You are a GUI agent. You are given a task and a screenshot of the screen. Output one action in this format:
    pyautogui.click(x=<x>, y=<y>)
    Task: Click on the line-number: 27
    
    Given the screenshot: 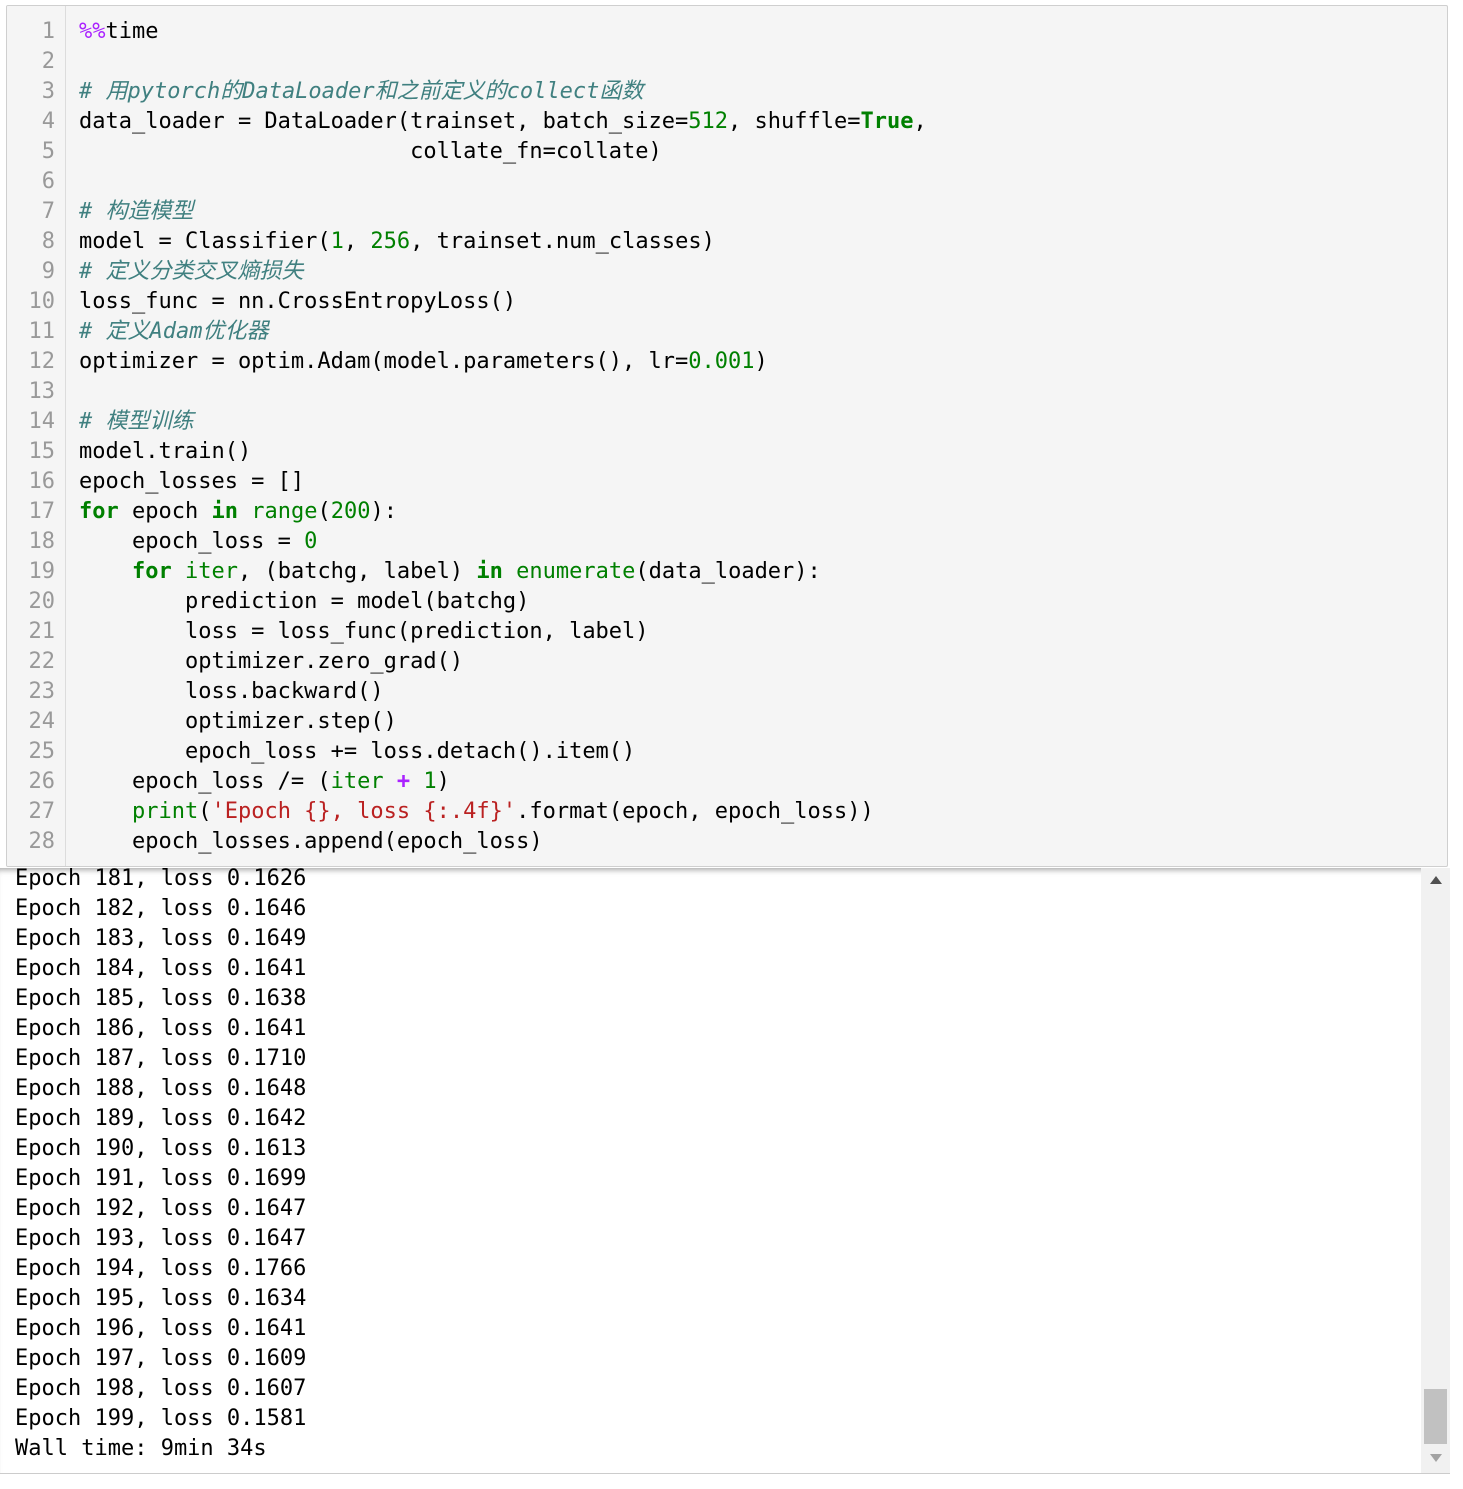 What is the action you would take?
    pyautogui.click(x=42, y=811)
    